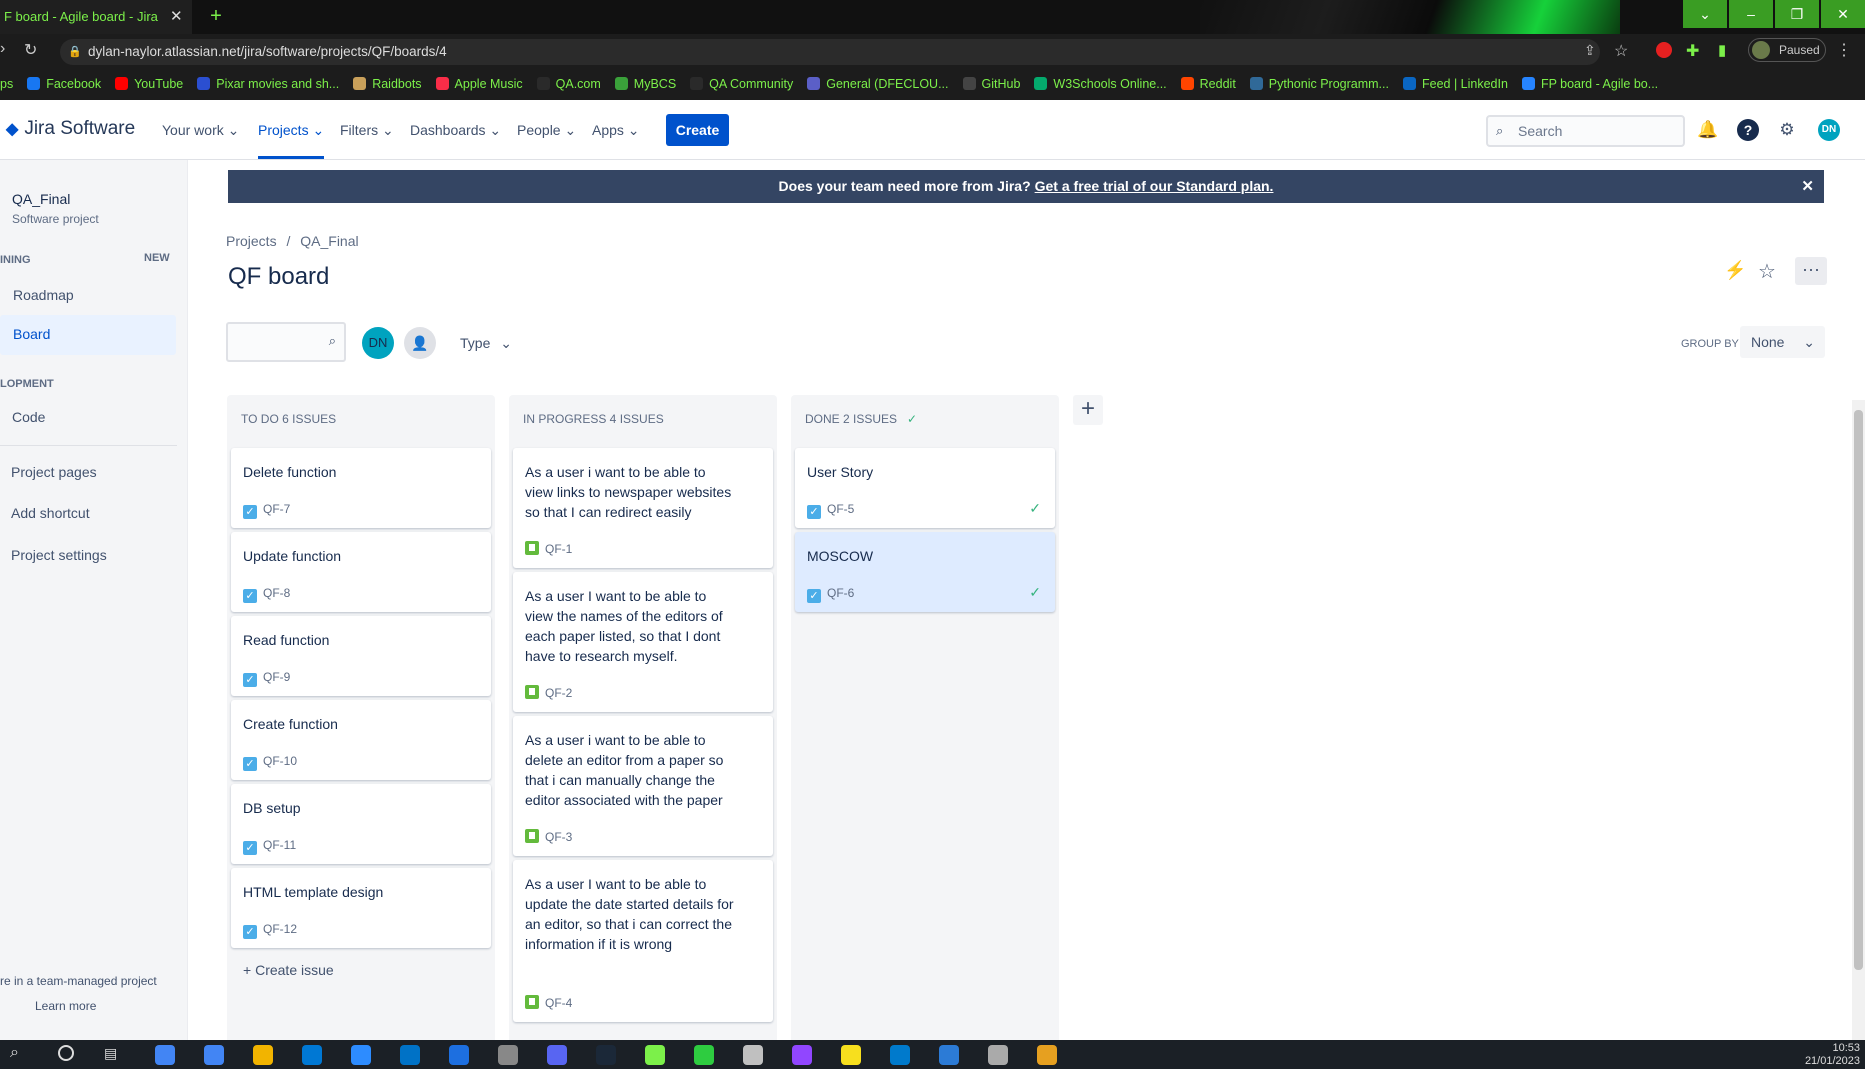  What do you see at coordinates (50, 513) in the screenshot?
I see `sidebar-item-add-shortcut: Add shortcut` at bounding box center [50, 513].